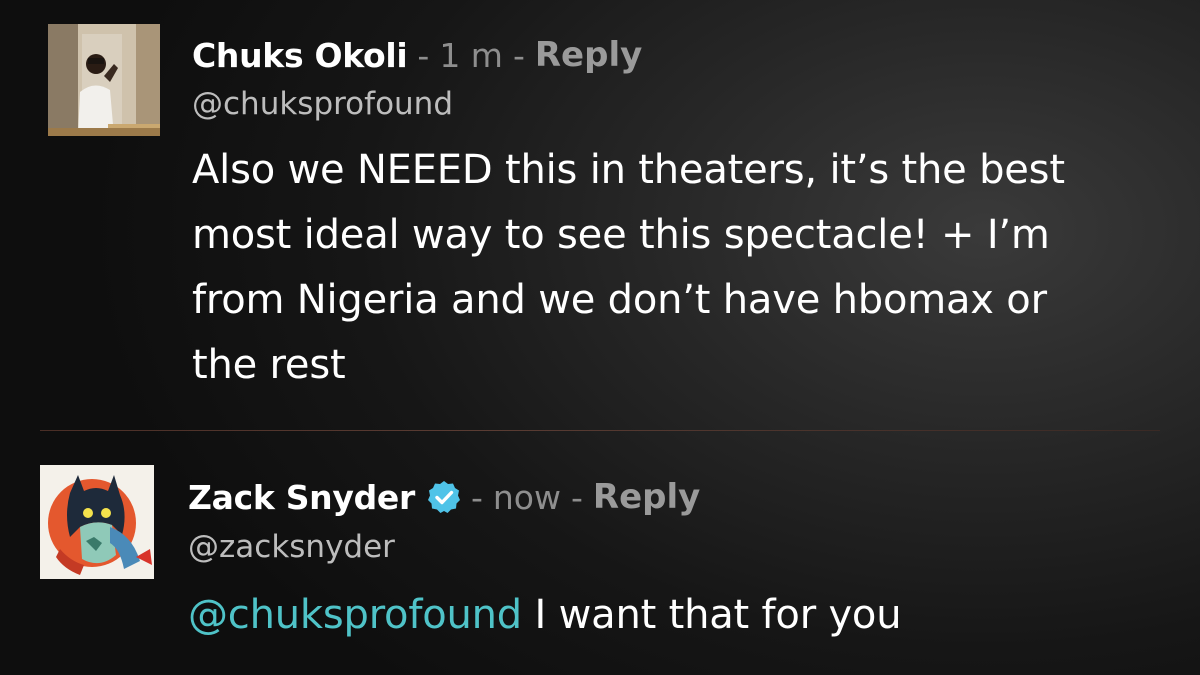 Image resolution: width=1200 pixels, height=675 pixels. What do you see at coordinates (301, 497) in the screenshot?
I see `author-name: Zack Snyder` at bounding box center [301, 497].